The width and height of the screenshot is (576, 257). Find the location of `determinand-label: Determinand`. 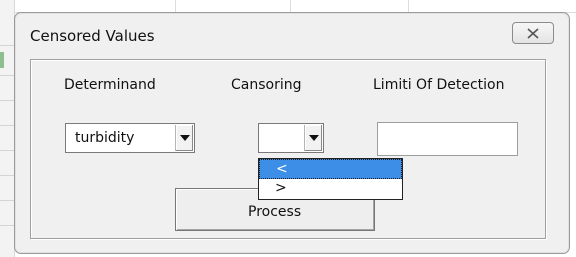

determinand-label: Determinand is located at coordinates (110, 85).